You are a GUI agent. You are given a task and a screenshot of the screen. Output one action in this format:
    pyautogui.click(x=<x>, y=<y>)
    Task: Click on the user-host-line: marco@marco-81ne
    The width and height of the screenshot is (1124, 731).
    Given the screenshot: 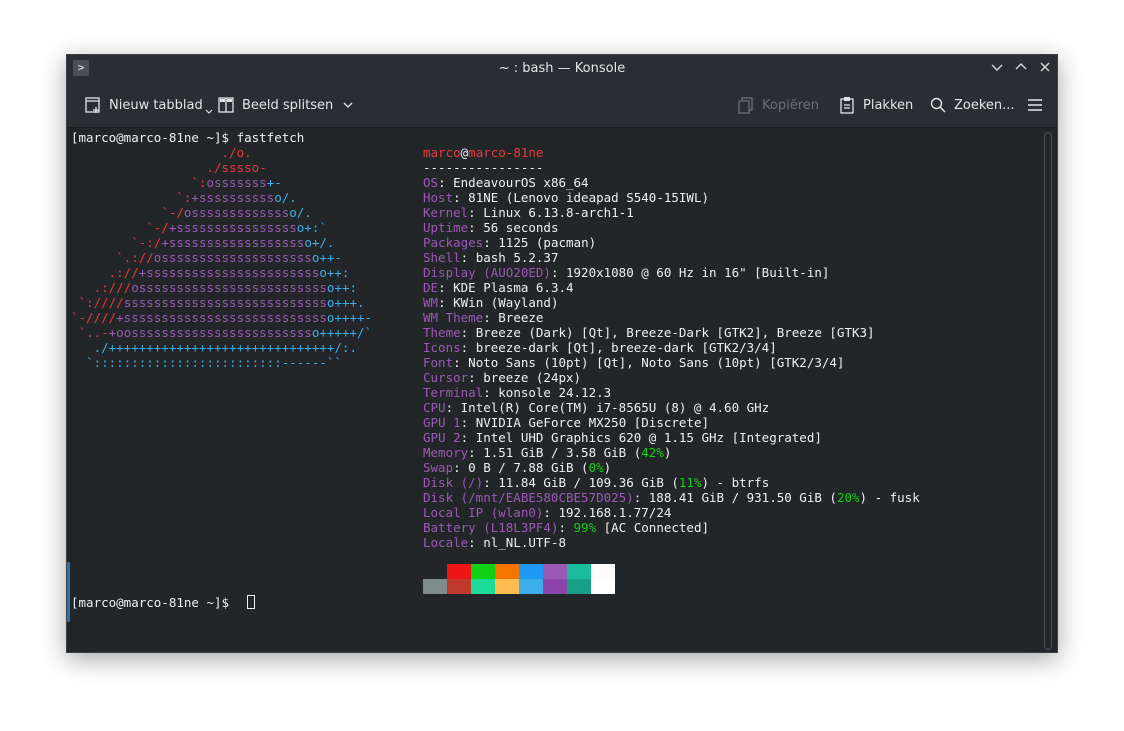 What is the action you would take?
    pyautogui.click(x=483, y=152)
    